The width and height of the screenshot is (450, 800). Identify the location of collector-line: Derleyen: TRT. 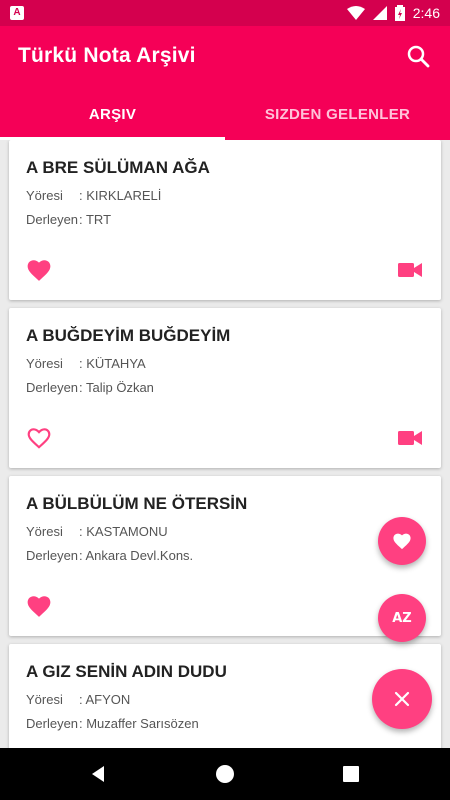
(68, 219).